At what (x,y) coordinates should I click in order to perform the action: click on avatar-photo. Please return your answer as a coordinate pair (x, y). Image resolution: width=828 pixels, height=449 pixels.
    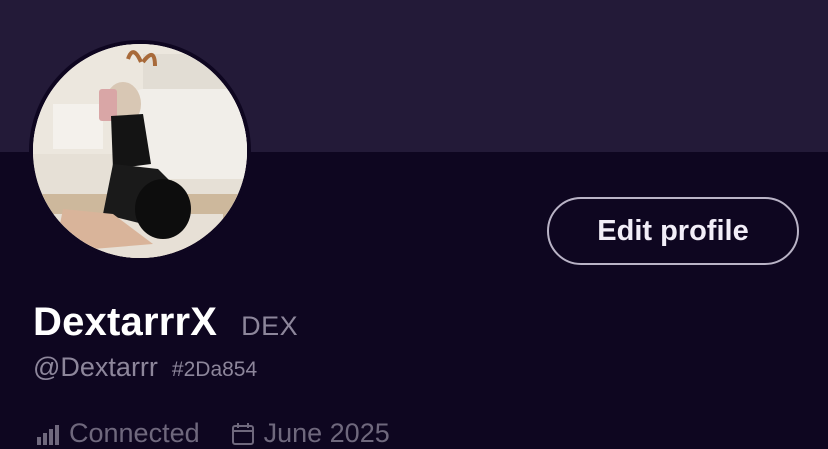
    Looking at the image, I should click on (140, 151).